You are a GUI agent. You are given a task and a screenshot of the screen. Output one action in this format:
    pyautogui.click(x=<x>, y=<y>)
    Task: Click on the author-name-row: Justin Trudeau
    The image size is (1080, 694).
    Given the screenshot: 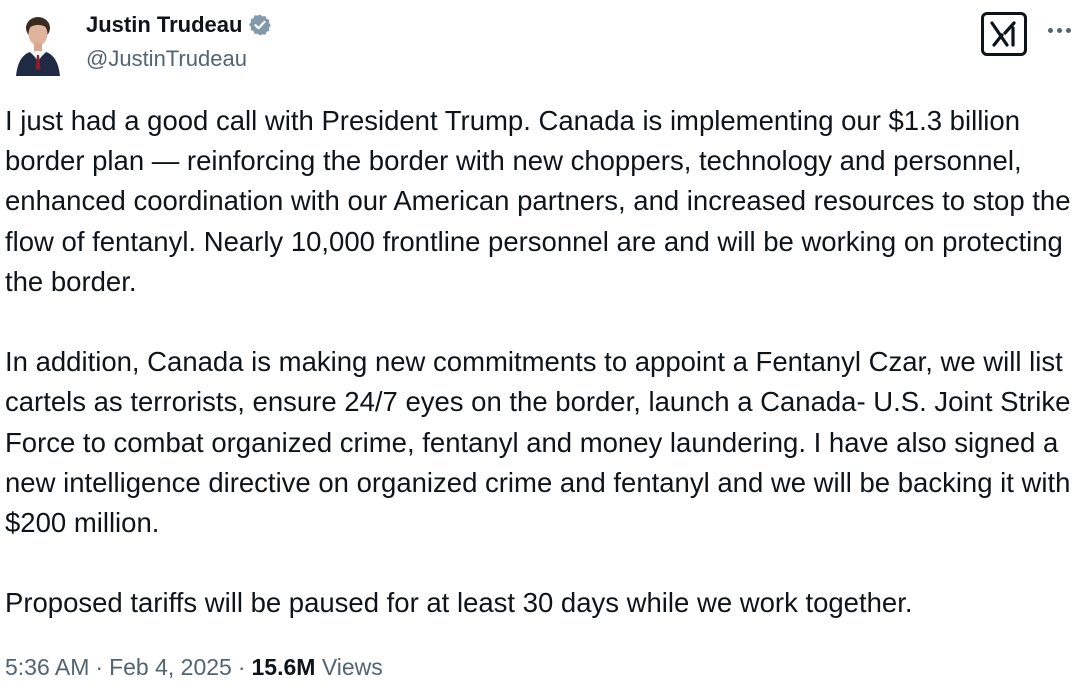 What is the action you would take?
    pyautogui.click(x=179, y=25)
    